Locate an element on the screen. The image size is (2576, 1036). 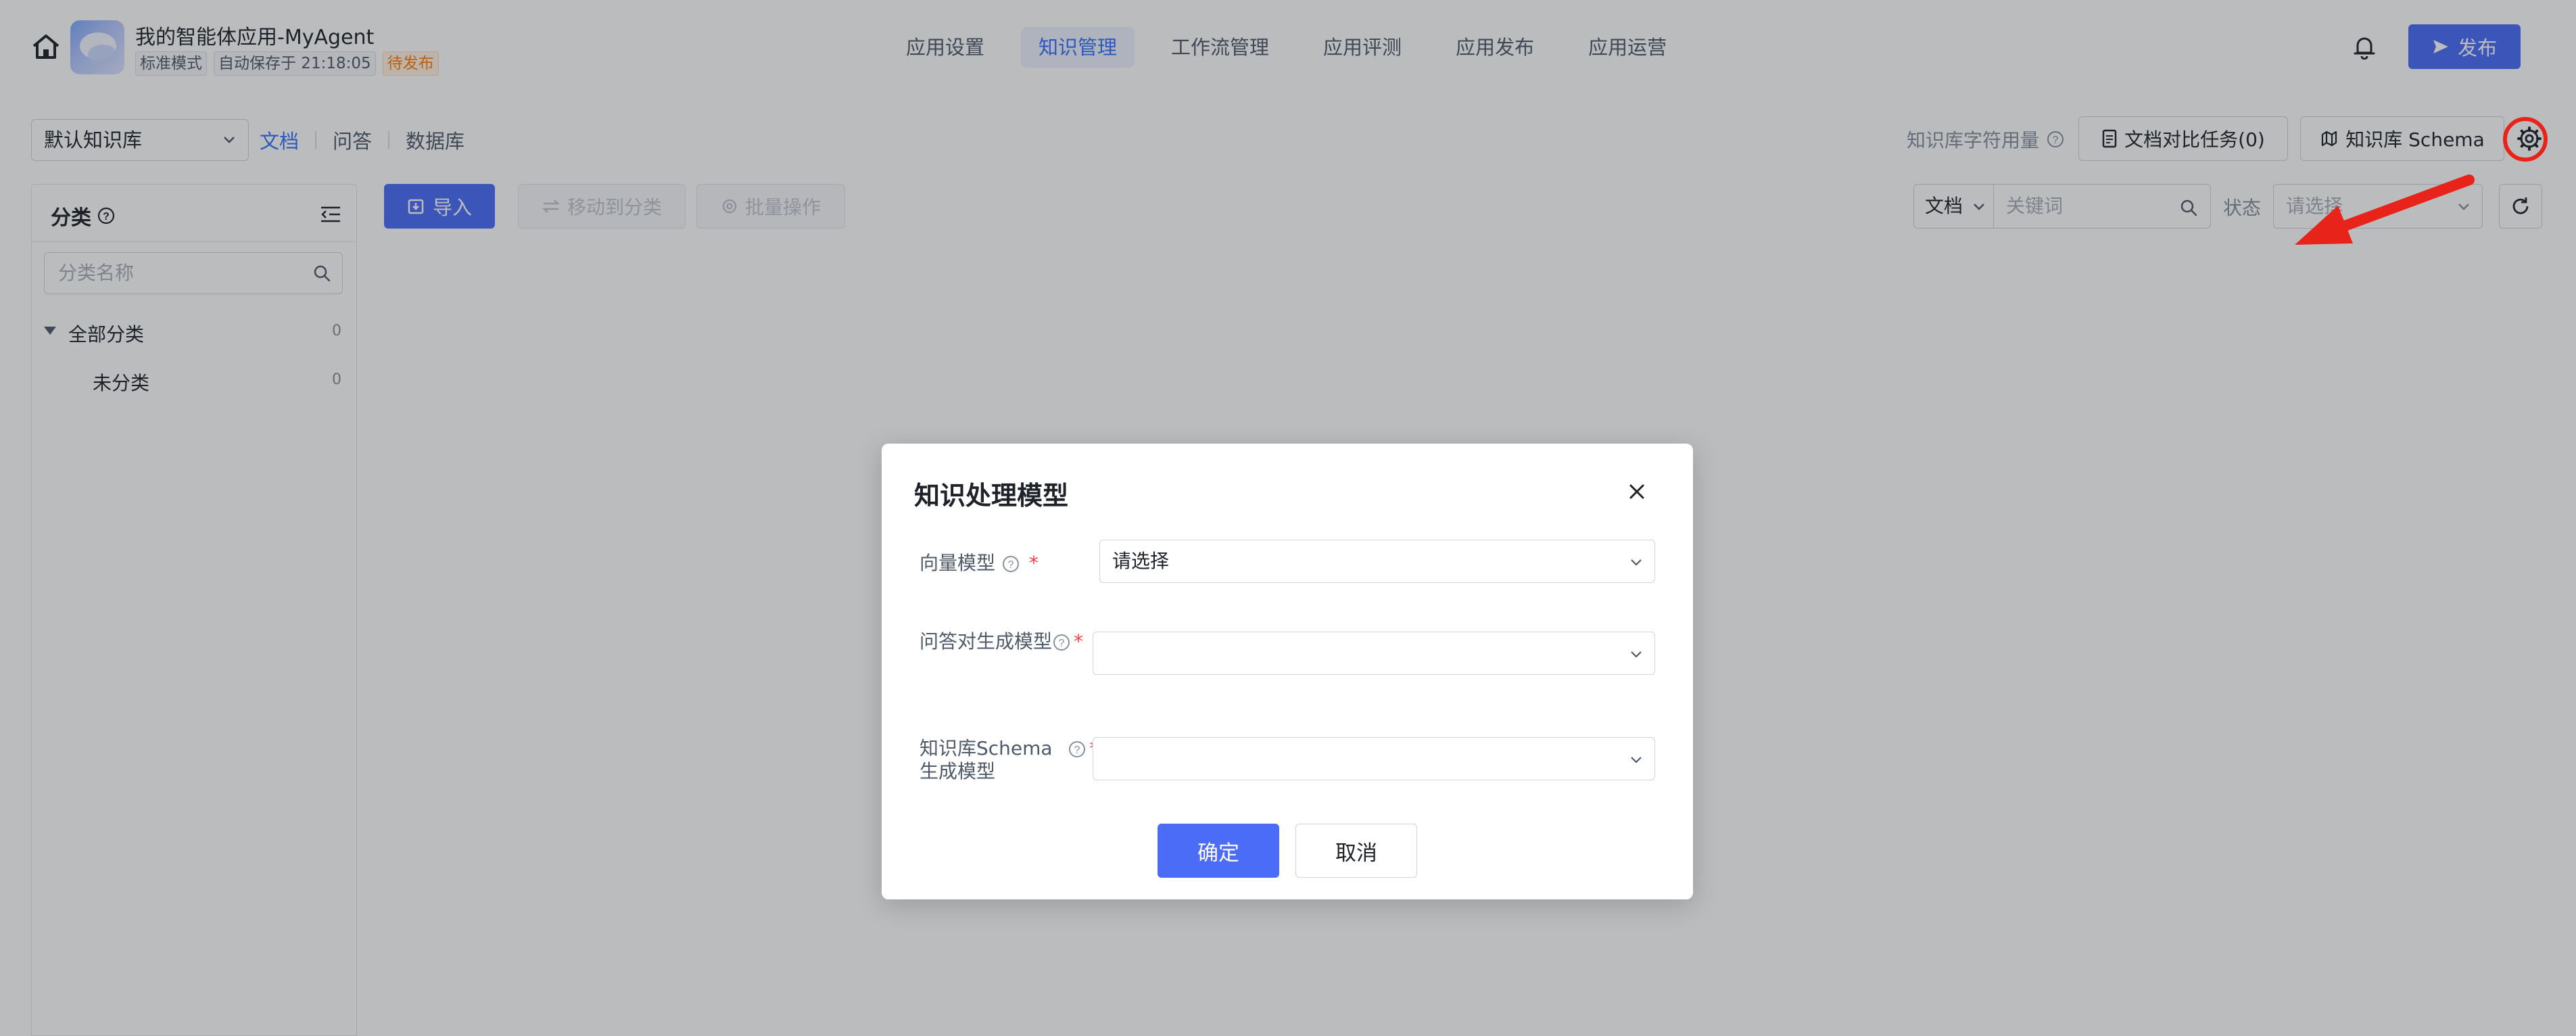
qa-generation-model-label-text: 问答对生成模型 is located at coordinates (986, 641).